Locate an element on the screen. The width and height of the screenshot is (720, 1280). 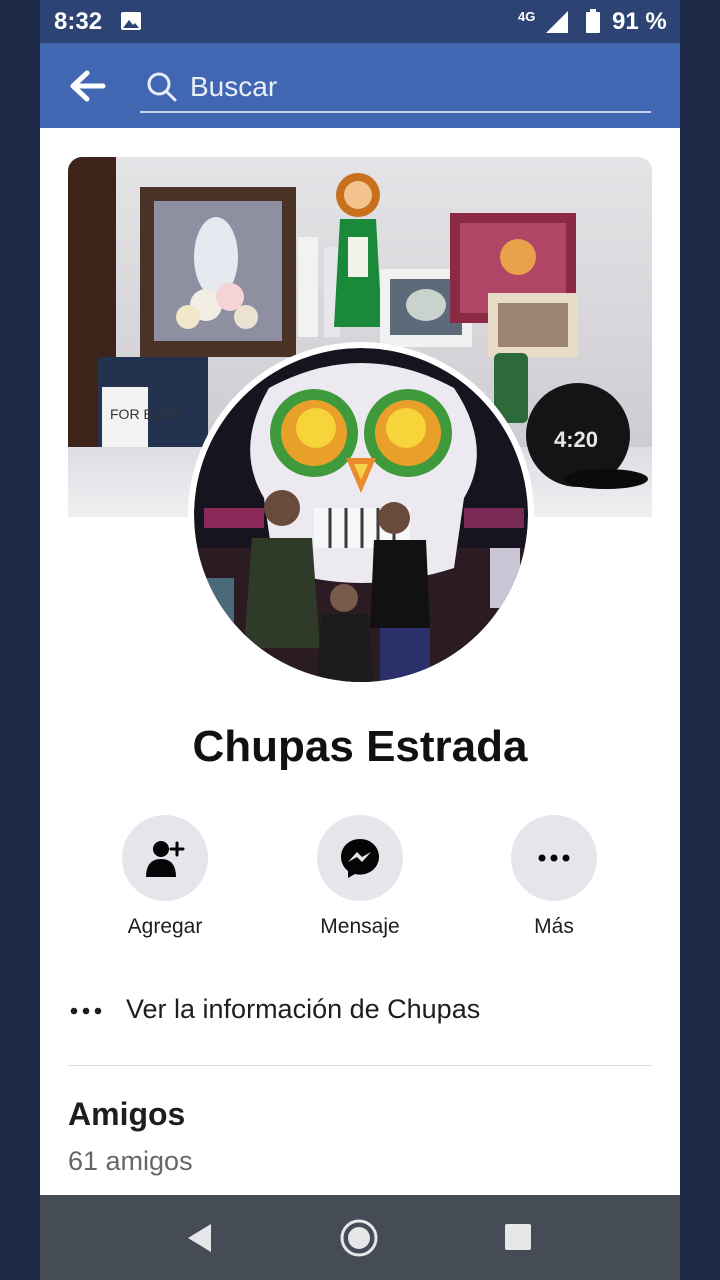
more-circle is located at coordinates (554, 858).